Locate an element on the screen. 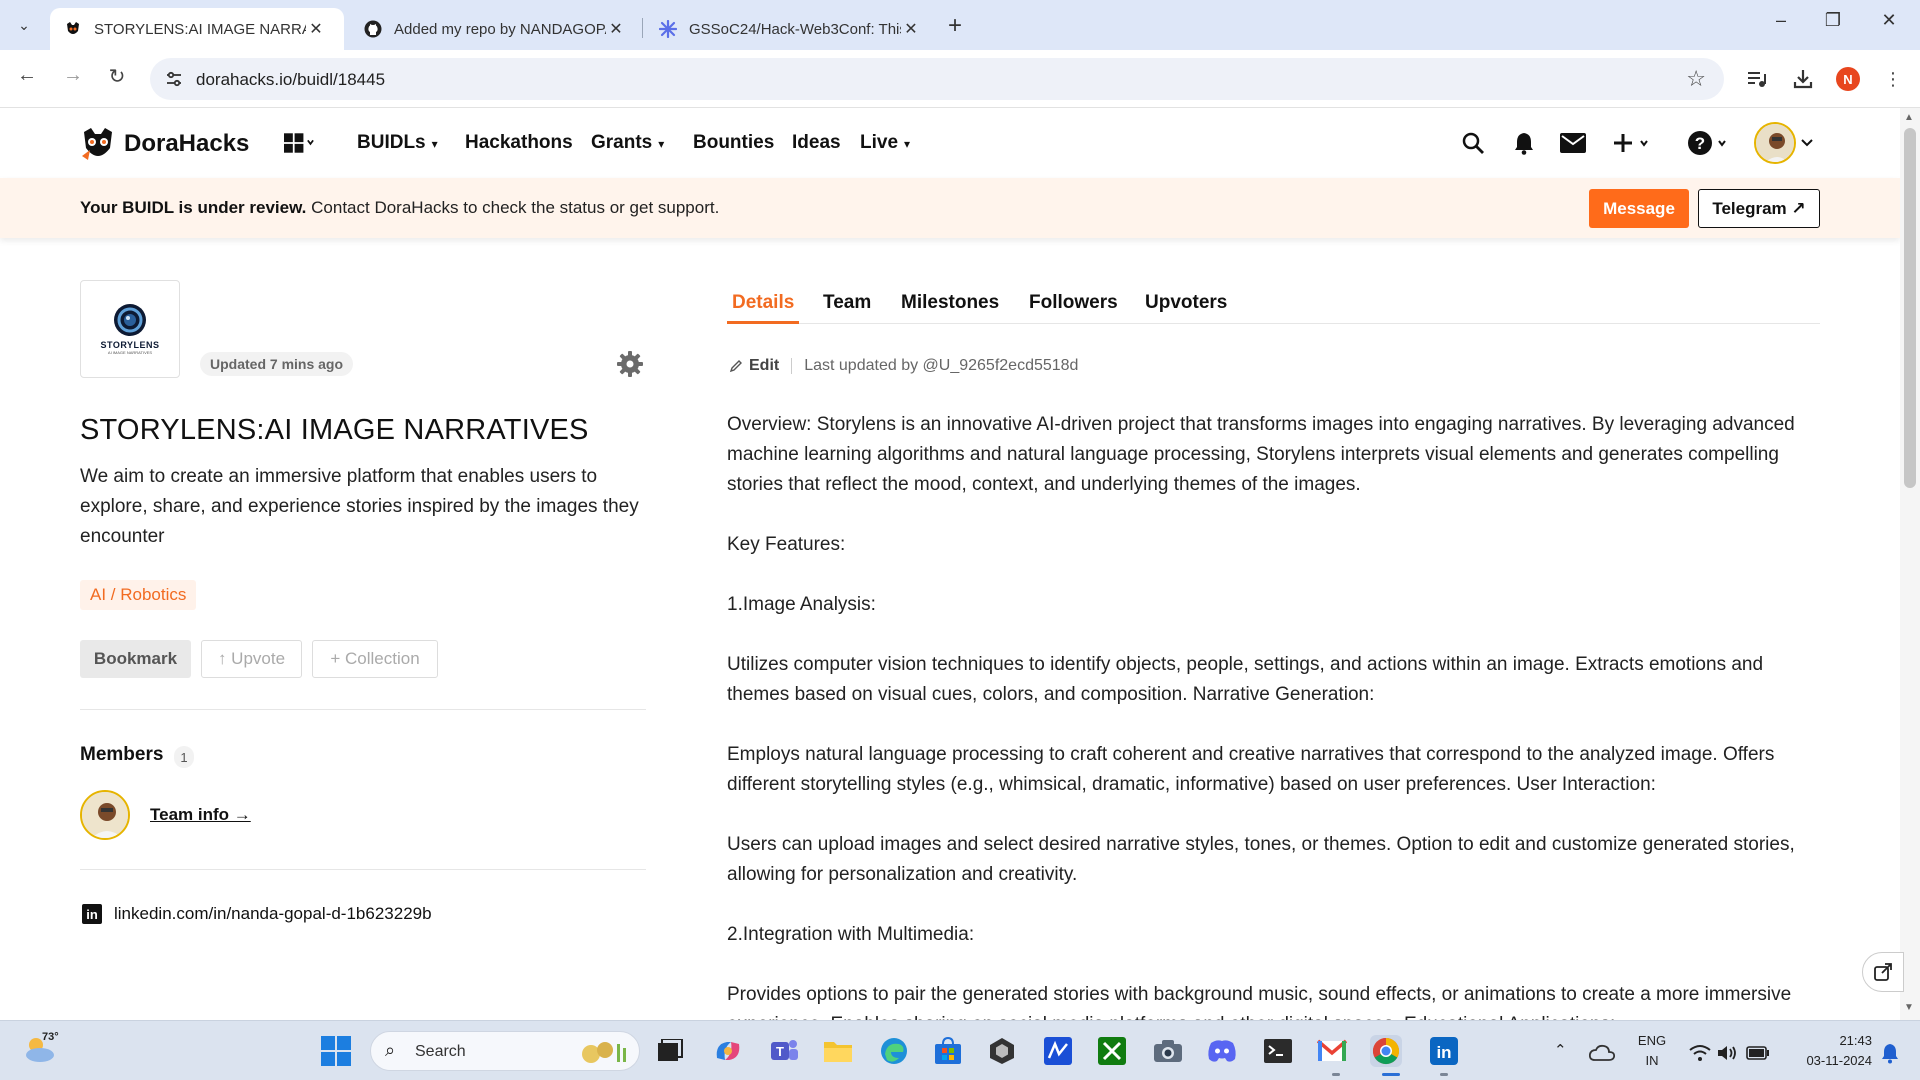  dorahacks-logo: DoraHacks is located at coordinates (164, 144).